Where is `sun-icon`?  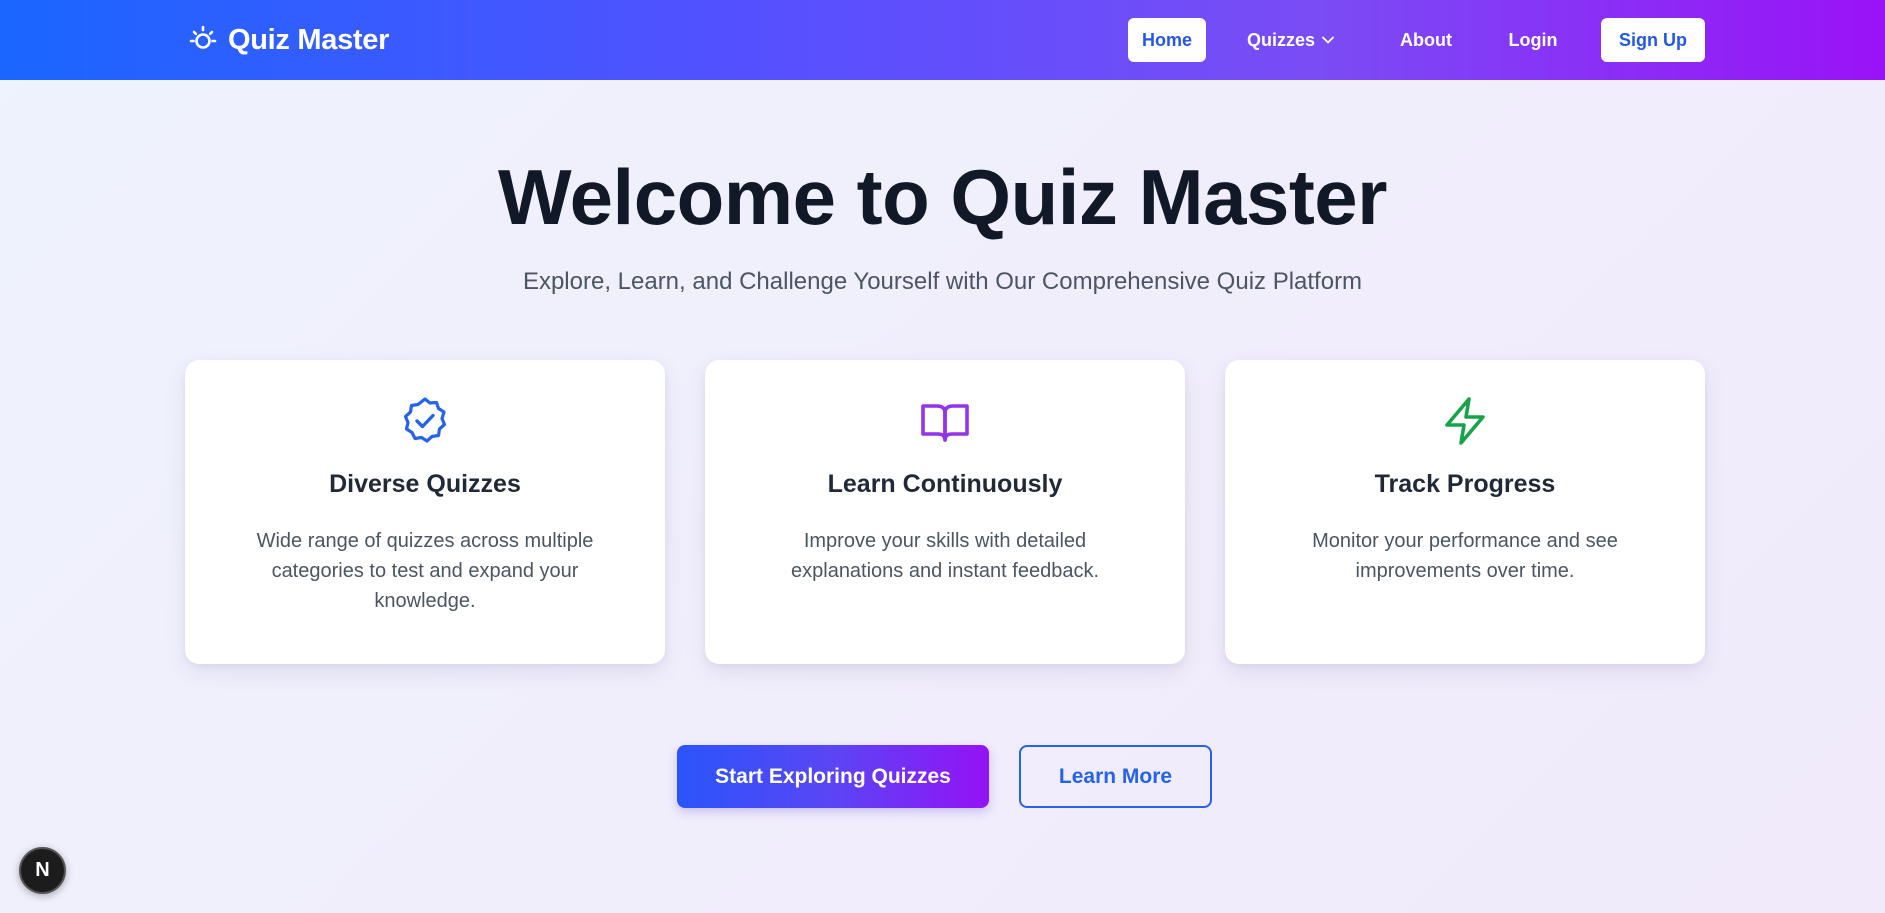 sun-icon is located at coordinates (203, 37).